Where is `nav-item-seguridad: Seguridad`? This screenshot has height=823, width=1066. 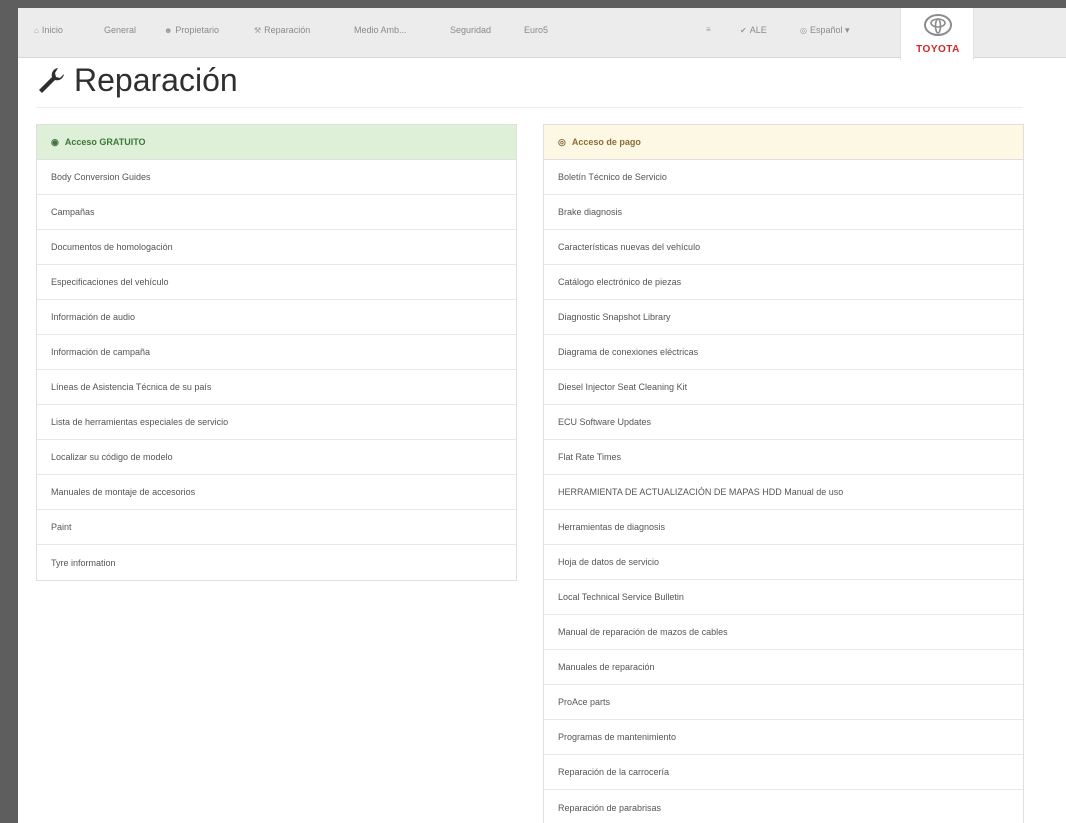
nav-item-seguridad: Seguridad is located at coordinates (470, 30).